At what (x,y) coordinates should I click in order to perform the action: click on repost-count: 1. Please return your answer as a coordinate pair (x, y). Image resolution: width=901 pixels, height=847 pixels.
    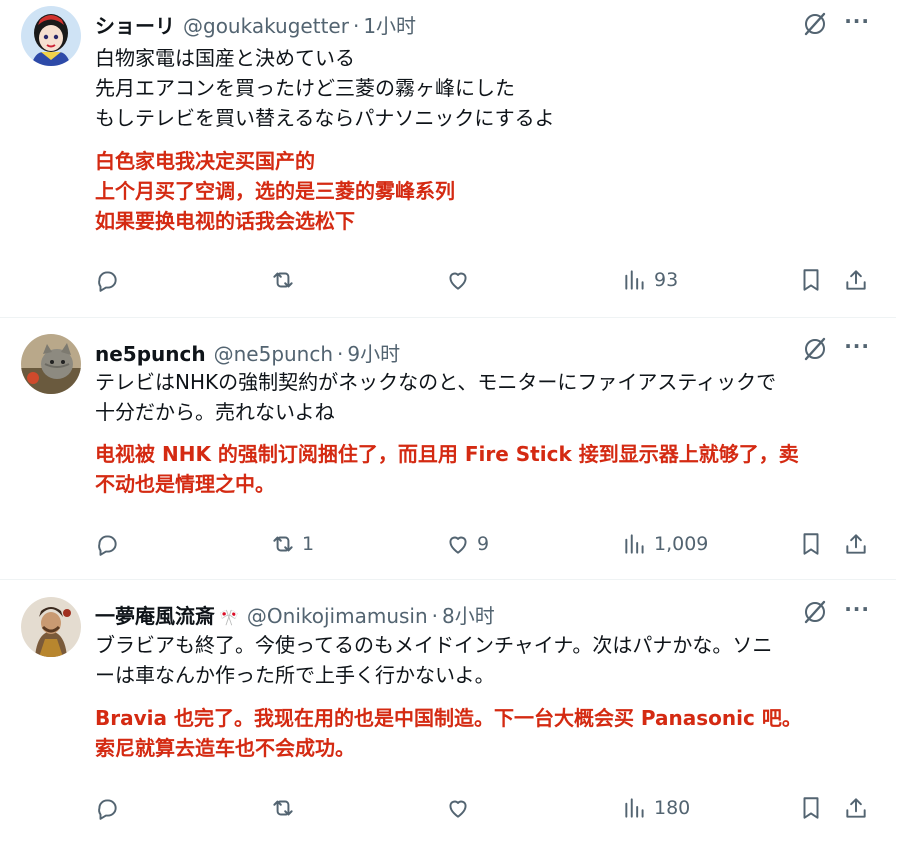
    Looking at the image, I should click on (308, 544).